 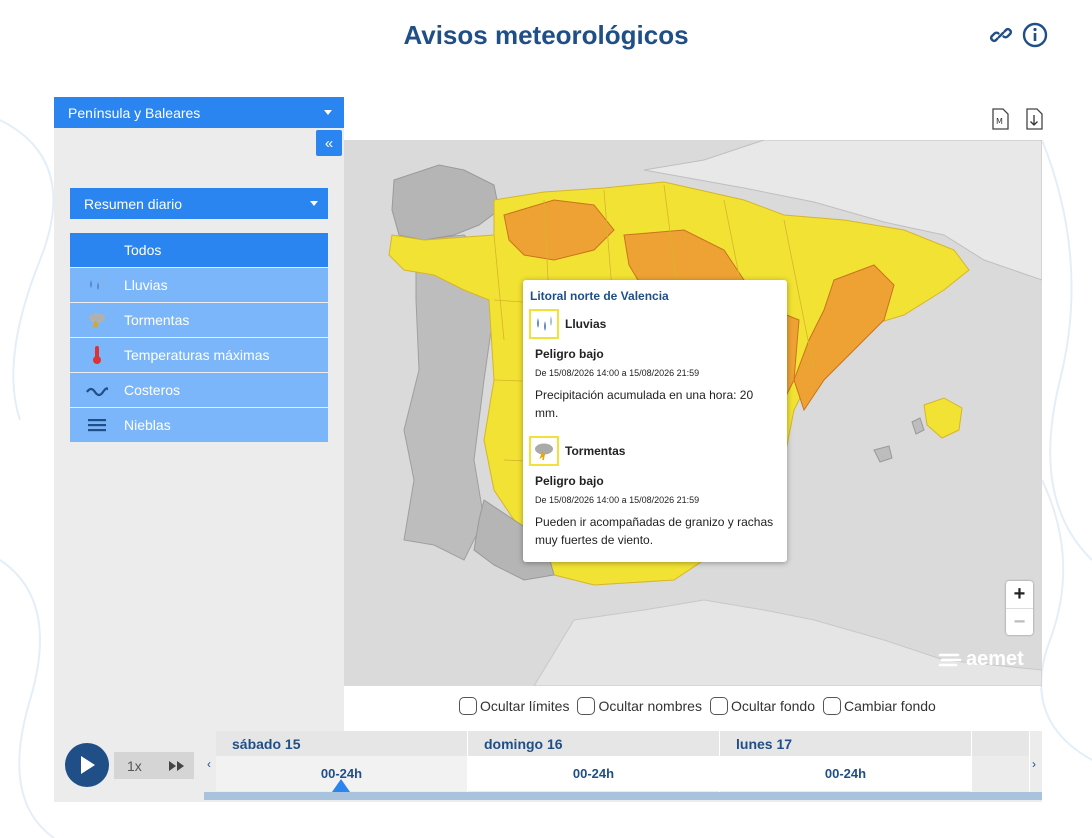 I want to click on timeline-day-label: lunes 17, so click(x=845, y=743).